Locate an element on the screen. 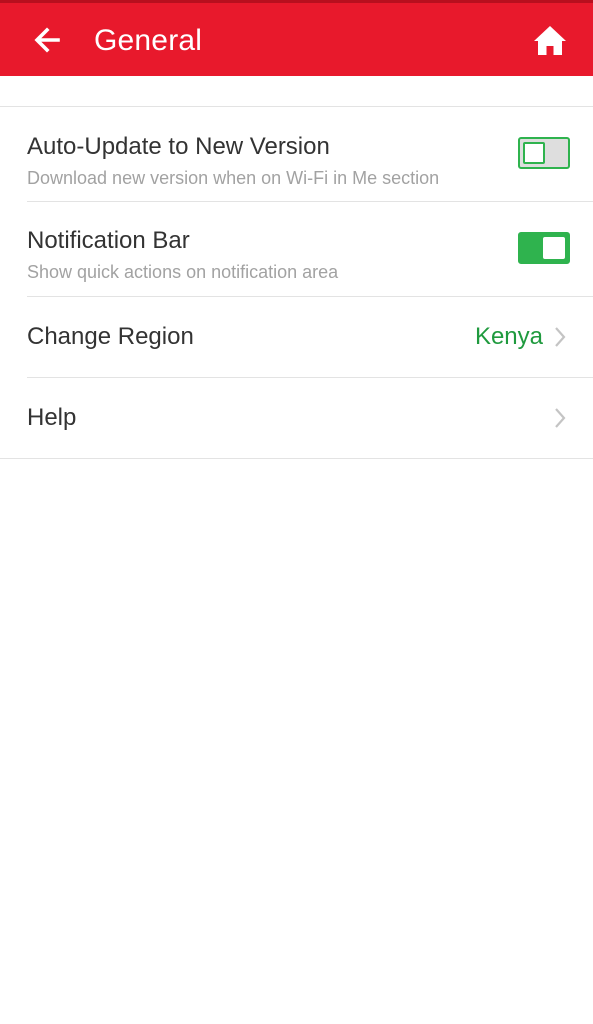 Image resolution: width=593 pixels, height=1024 pixels. bottom-divider is located at coordinates (296, 458).